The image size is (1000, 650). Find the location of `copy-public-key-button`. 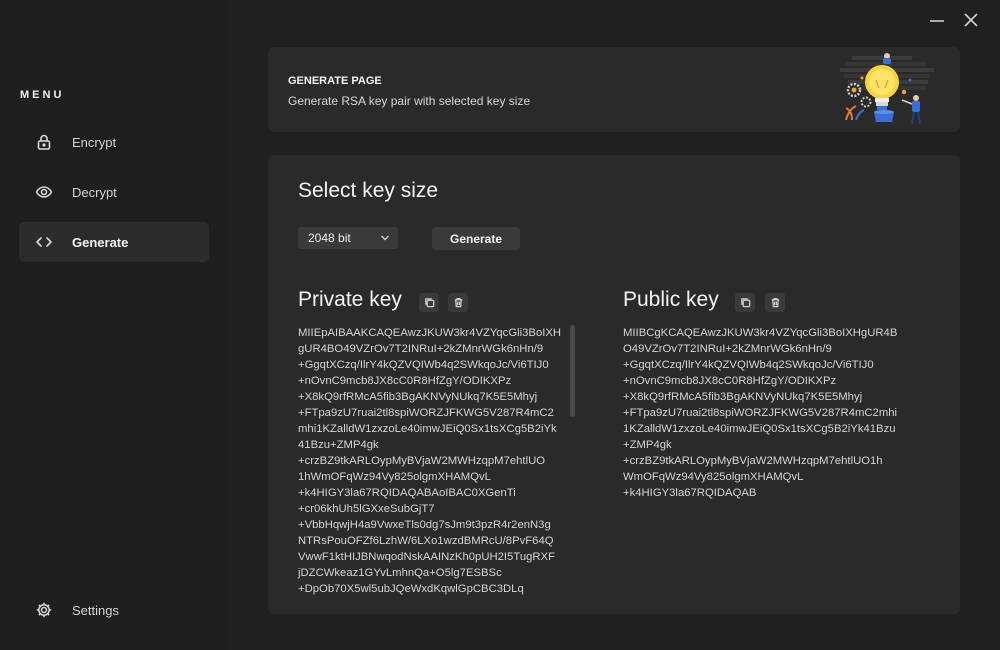

copy-public-key-button is located at coordinates (745, 302).